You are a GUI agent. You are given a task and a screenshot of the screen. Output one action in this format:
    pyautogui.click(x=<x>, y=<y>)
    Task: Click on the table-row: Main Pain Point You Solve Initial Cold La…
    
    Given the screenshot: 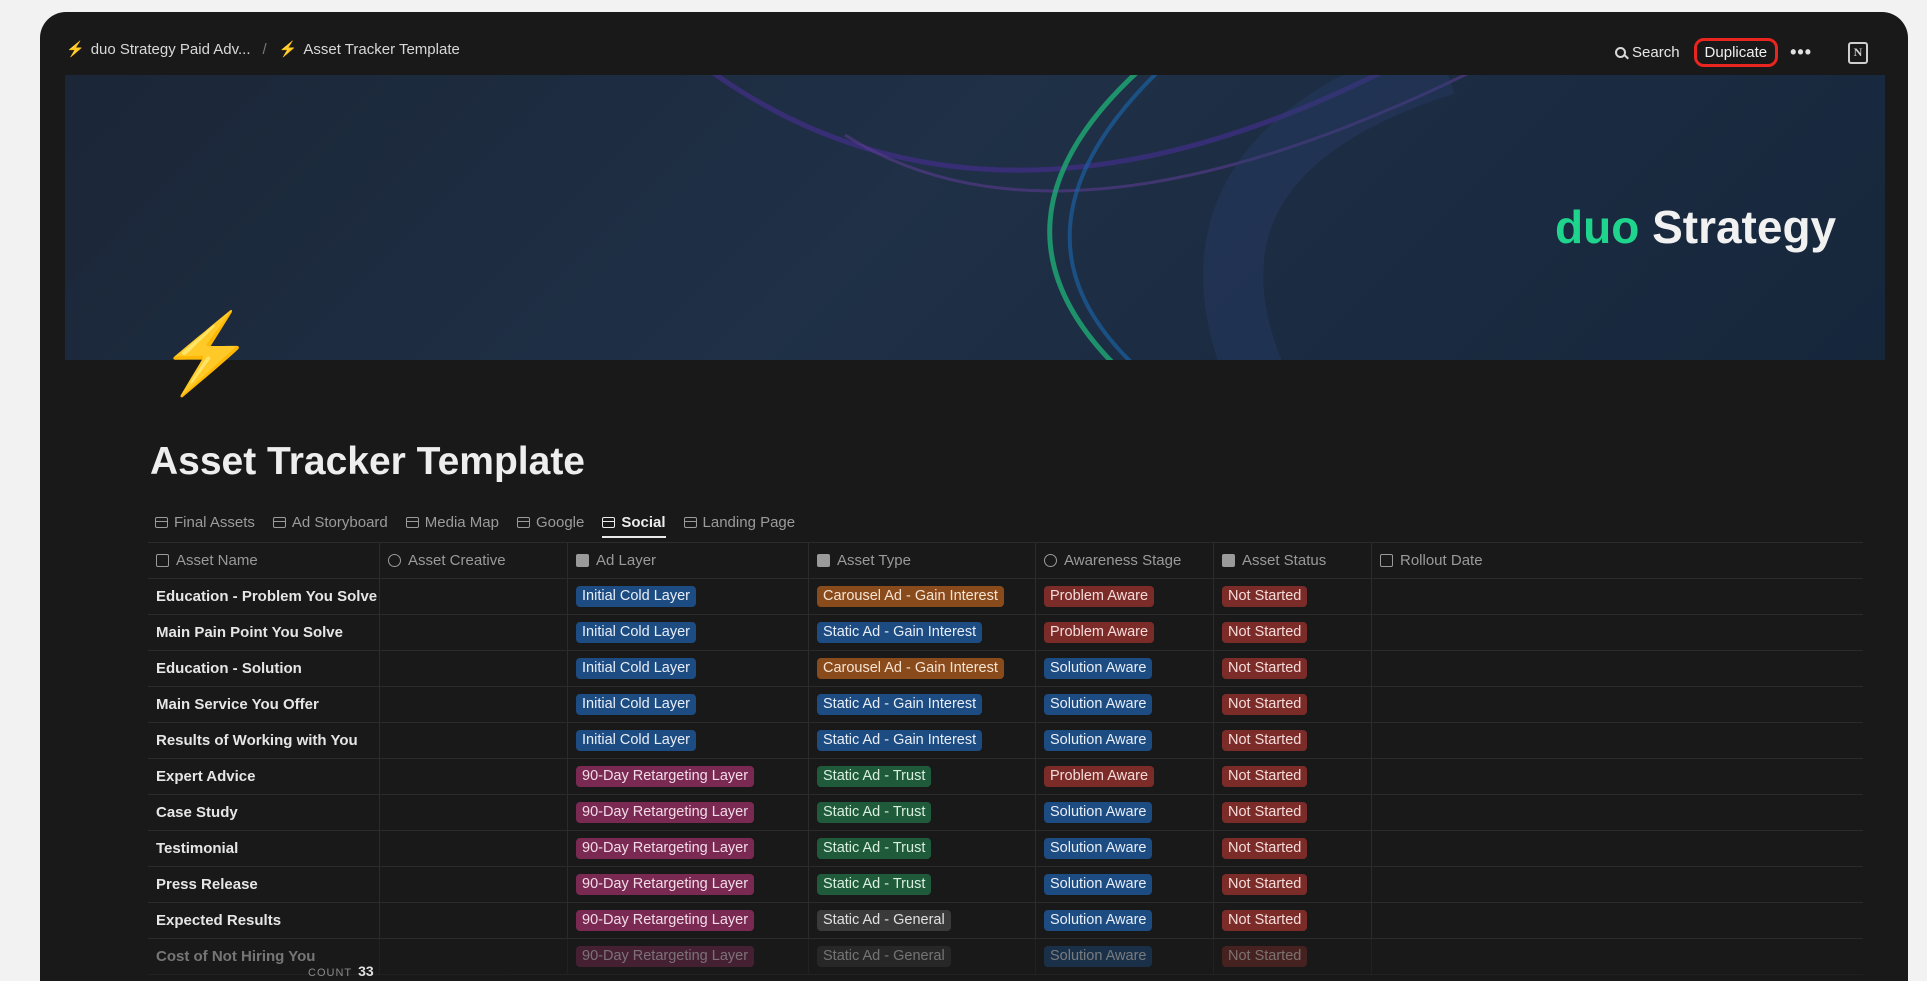 What is the action you would take?
    pyautogui.click(x=1005, y=633)
    